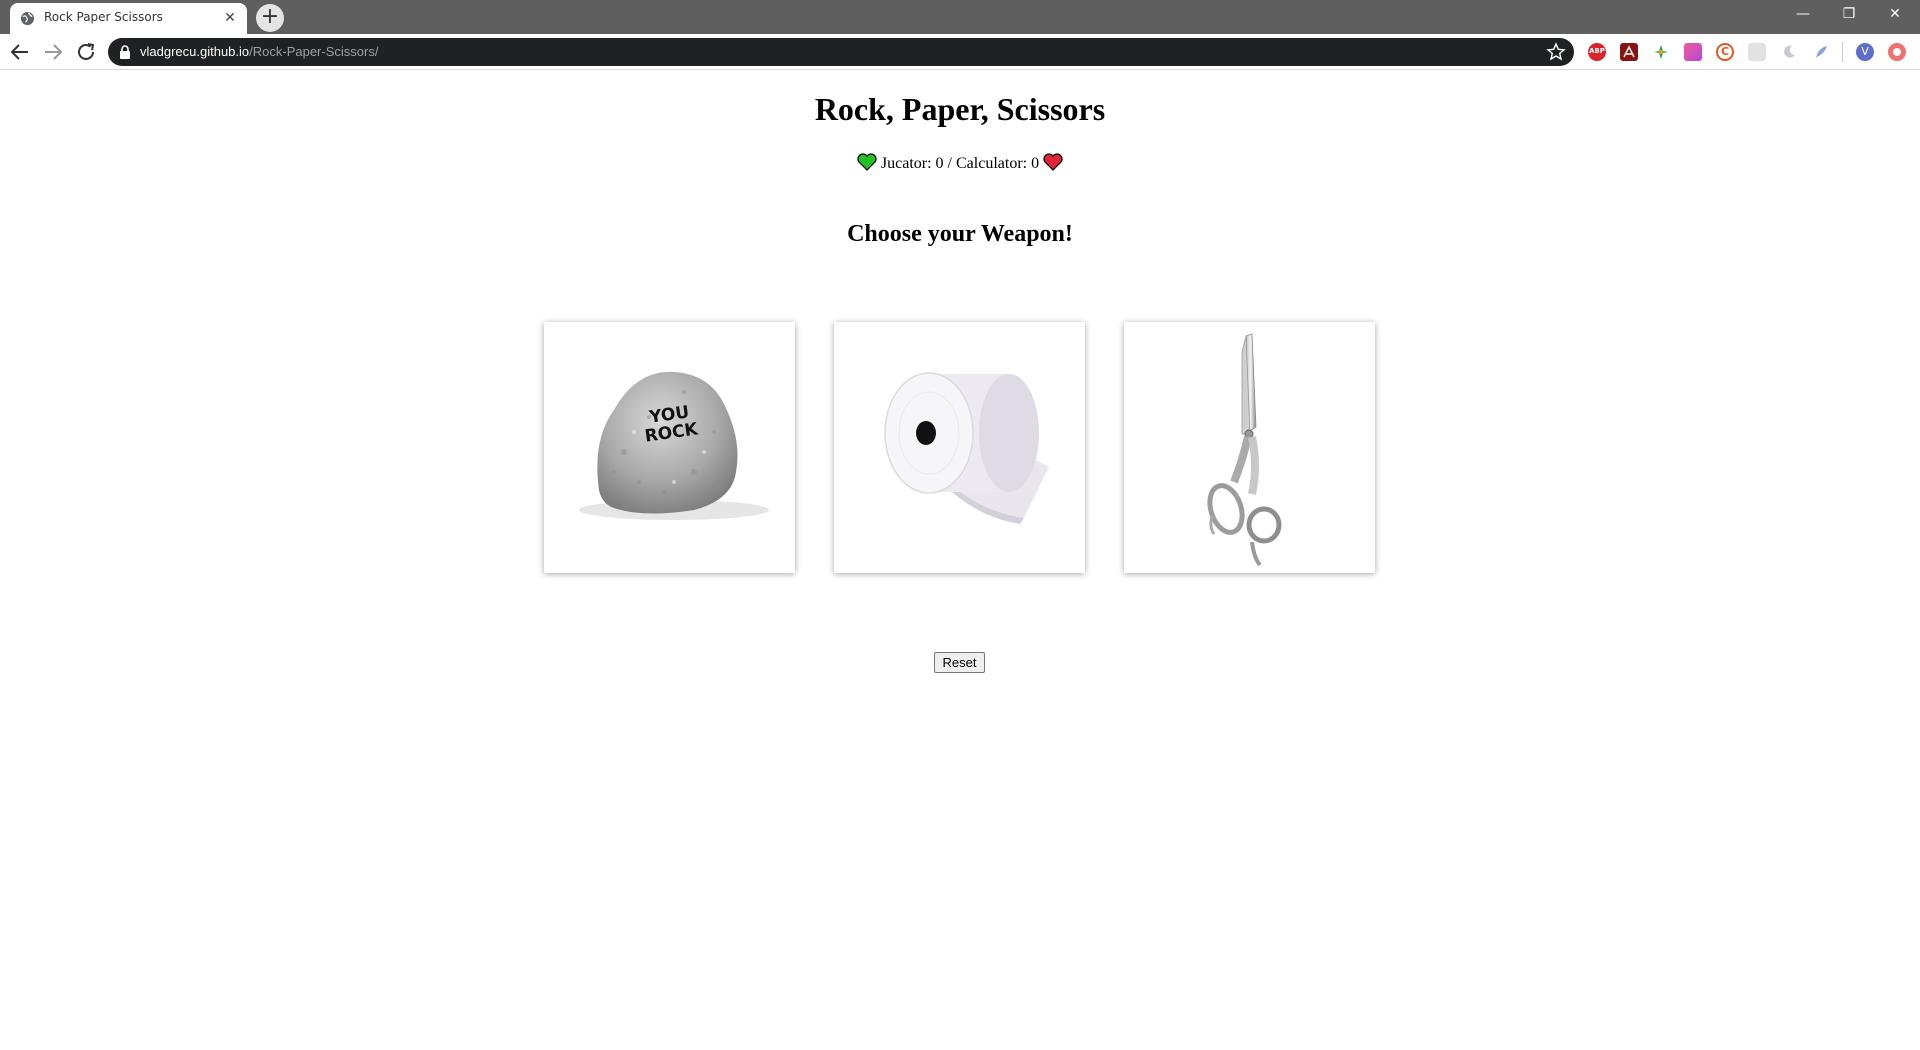 The image size is (1920, 1050). I want to click on url-host: vladgrecu.github.io, so click(195, 51).